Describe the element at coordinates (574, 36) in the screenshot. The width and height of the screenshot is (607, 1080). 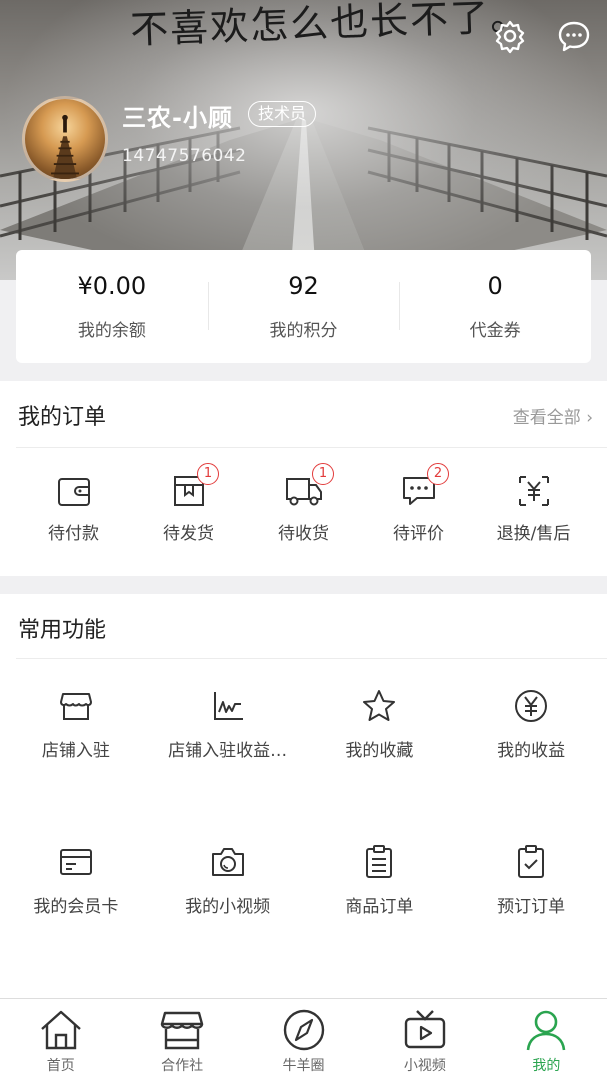
I see `chat-bubble-icon` at that location.